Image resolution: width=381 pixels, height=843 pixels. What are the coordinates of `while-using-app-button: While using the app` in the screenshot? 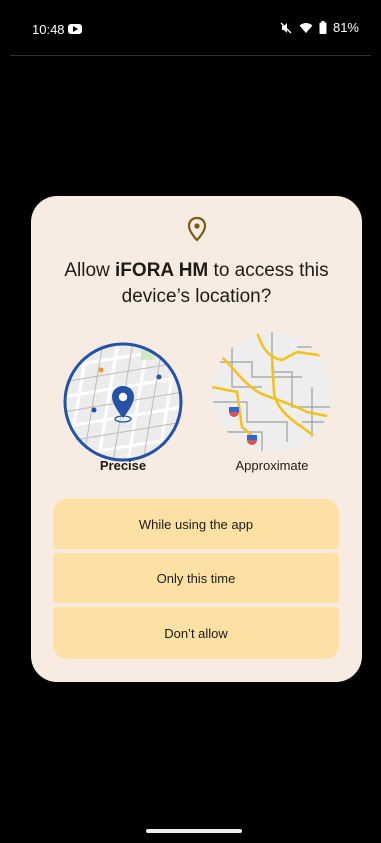 It's located at (196, 524).